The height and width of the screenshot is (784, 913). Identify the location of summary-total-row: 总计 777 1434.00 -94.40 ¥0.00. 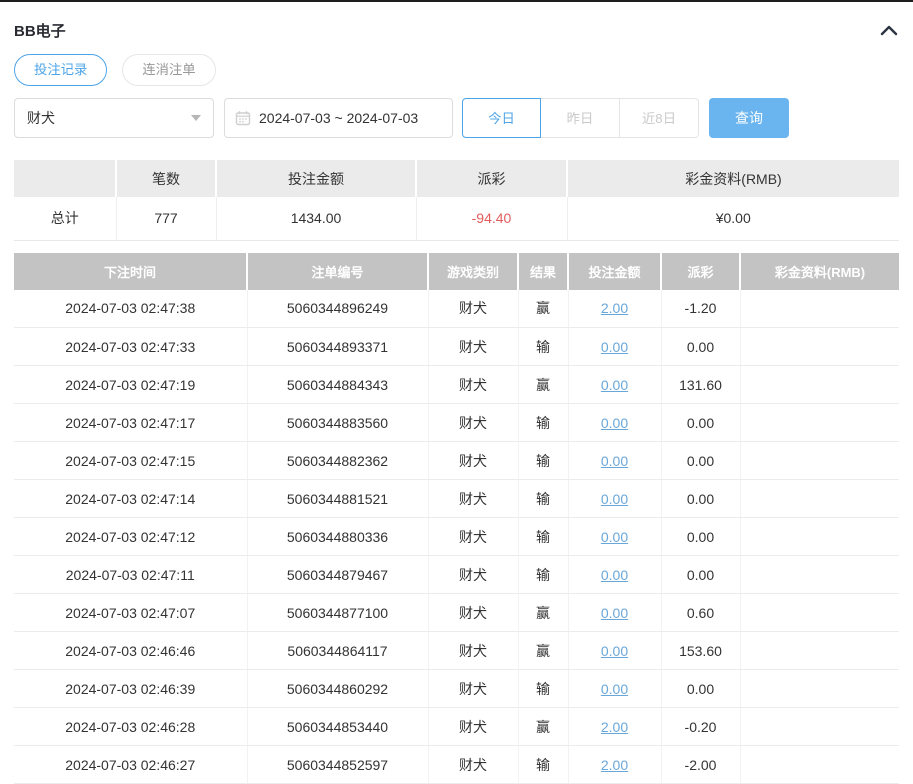
(456, 218).